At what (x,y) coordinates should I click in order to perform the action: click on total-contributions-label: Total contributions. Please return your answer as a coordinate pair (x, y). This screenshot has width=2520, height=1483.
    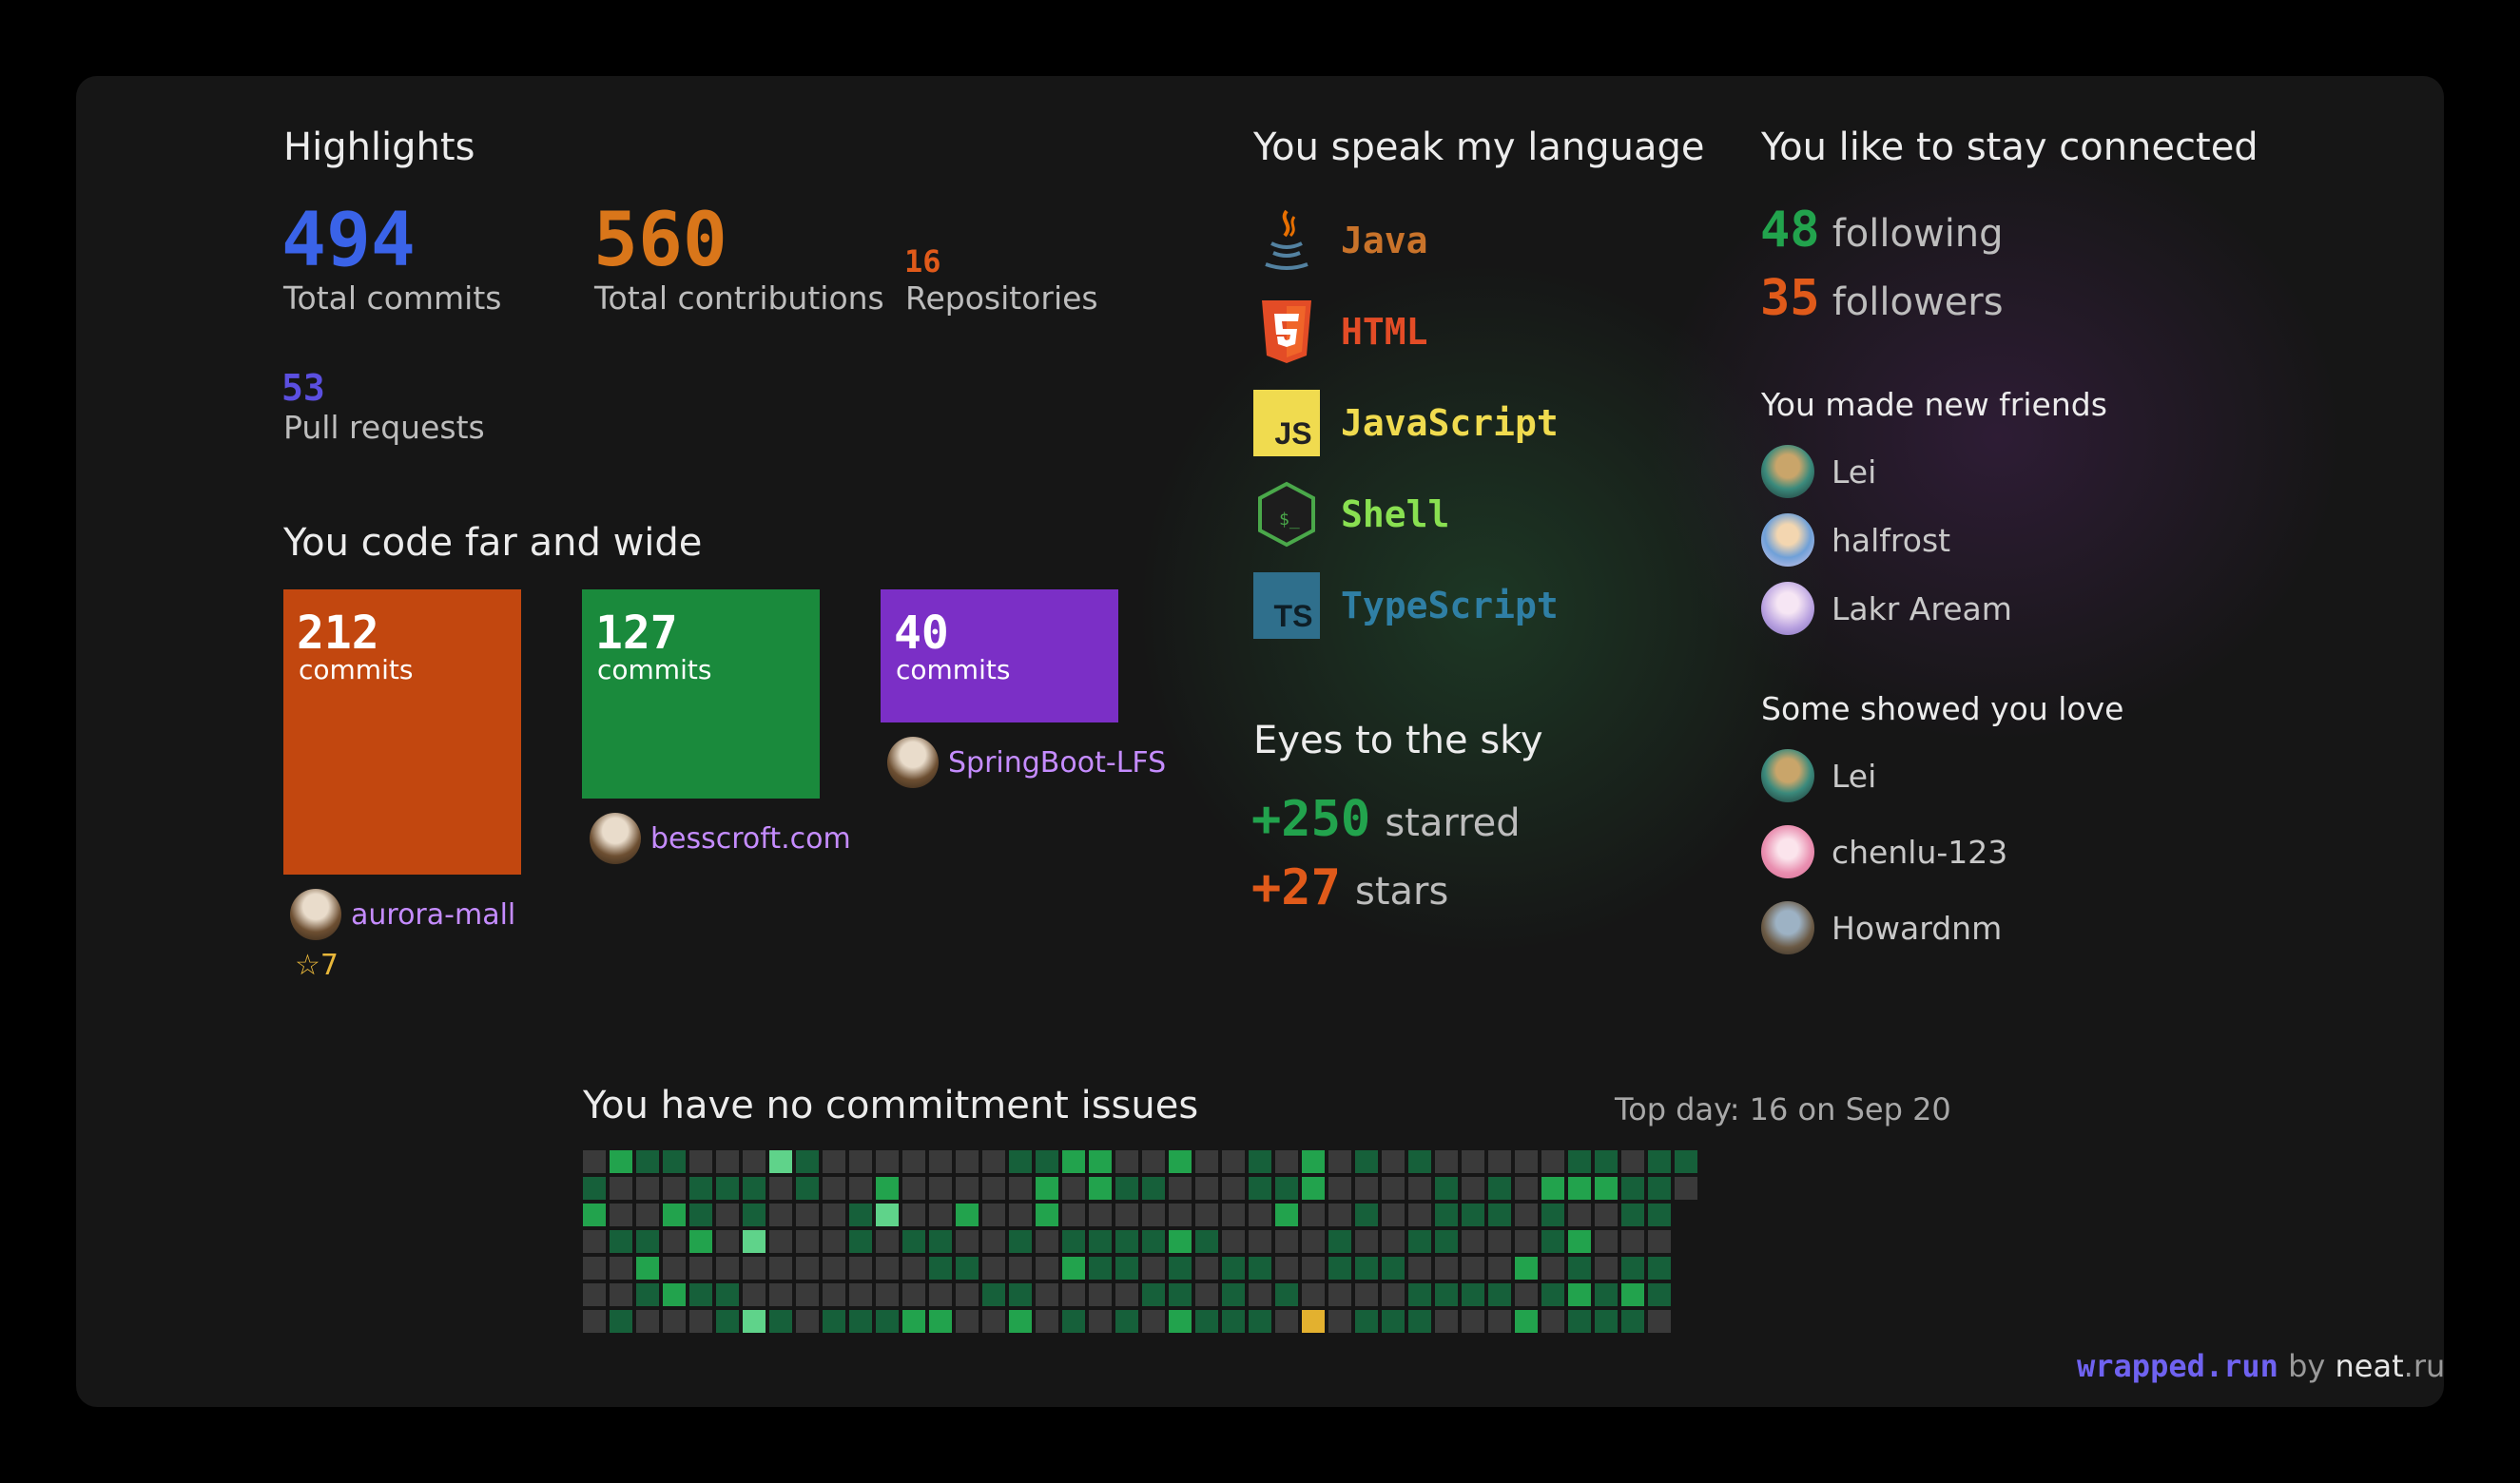
    Looking at the image, I should click on (739, 298).